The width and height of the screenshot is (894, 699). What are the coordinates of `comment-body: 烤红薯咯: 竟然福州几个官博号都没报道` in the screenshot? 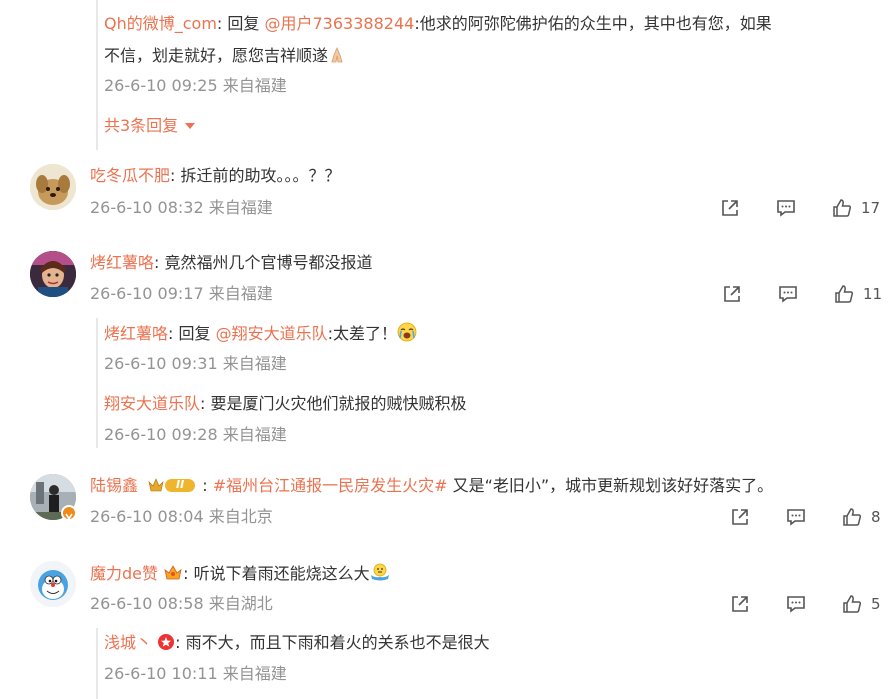 It's located at (231, 263).